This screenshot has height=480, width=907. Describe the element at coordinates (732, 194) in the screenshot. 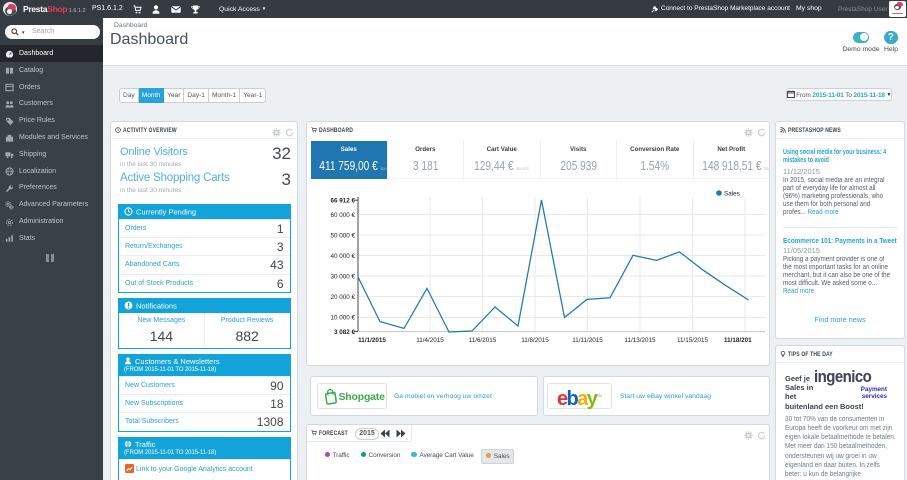

I see `svg-text: Sales` at that location.